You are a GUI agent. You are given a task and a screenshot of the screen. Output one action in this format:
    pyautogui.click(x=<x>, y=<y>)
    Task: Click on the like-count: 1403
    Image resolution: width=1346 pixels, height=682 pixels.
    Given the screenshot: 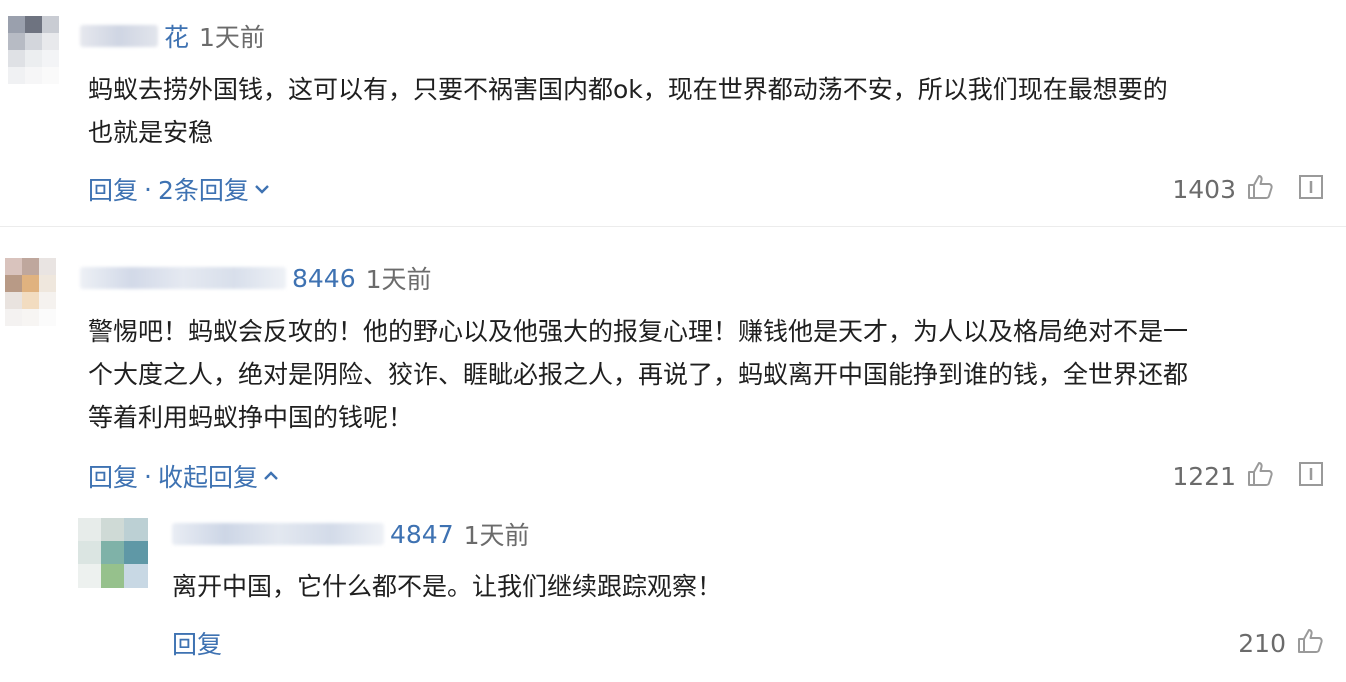 What is the action you would take?
    pyautogui.click(x=1204, y=189)
    